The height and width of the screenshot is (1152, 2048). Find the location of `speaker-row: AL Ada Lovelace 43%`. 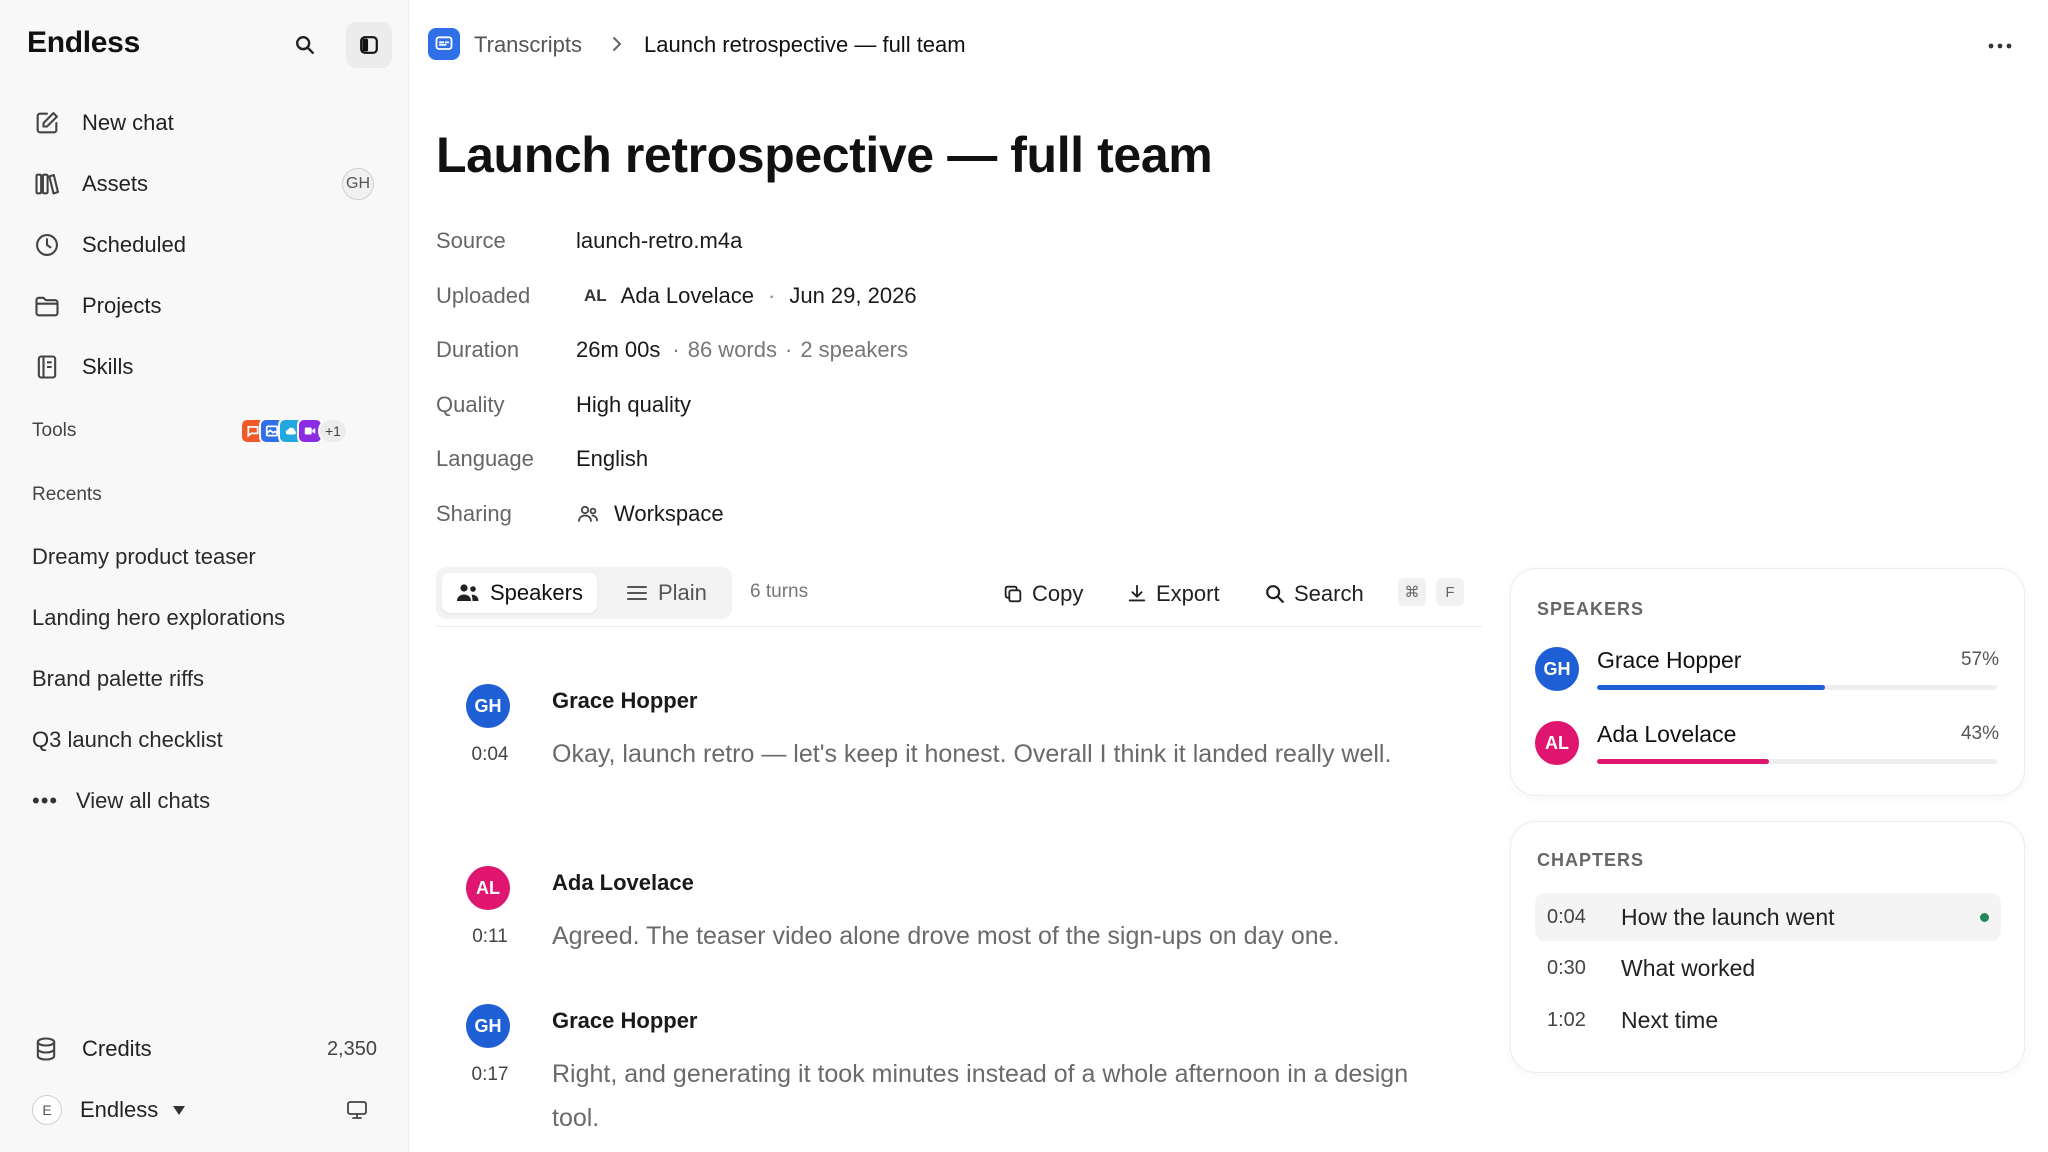

speaker-row: AL Ada Lovelace 43% is located at coordinates (1767, 747).